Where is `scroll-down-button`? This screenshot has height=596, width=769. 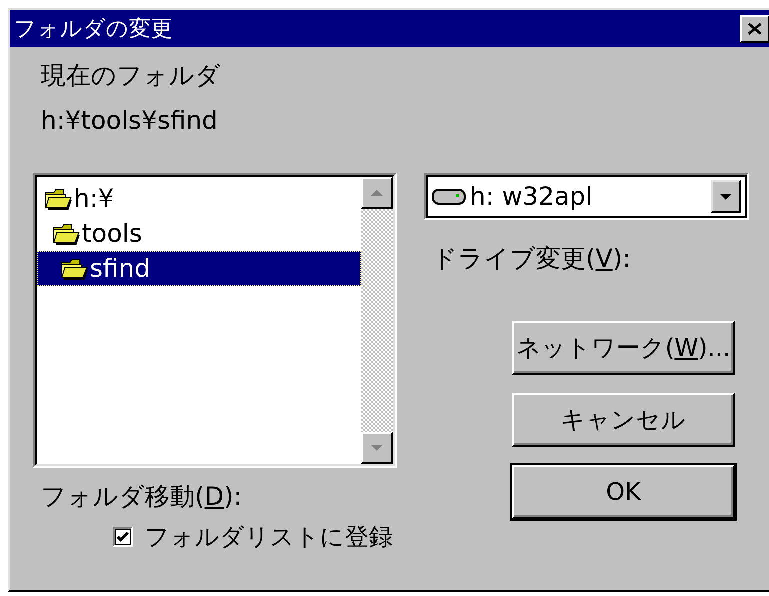
scroll-down-button is located at coordinates (377, 448).